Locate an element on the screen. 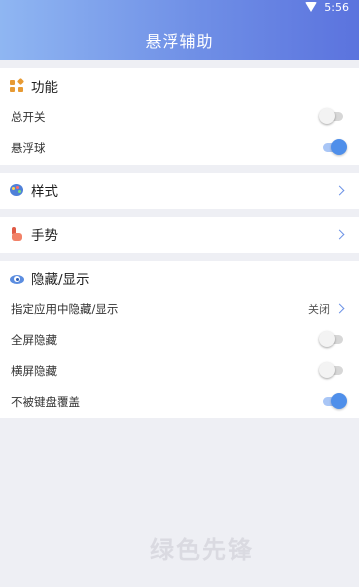  hide-section-header: 隐藏/显示 is located at coordinates (179, 278).